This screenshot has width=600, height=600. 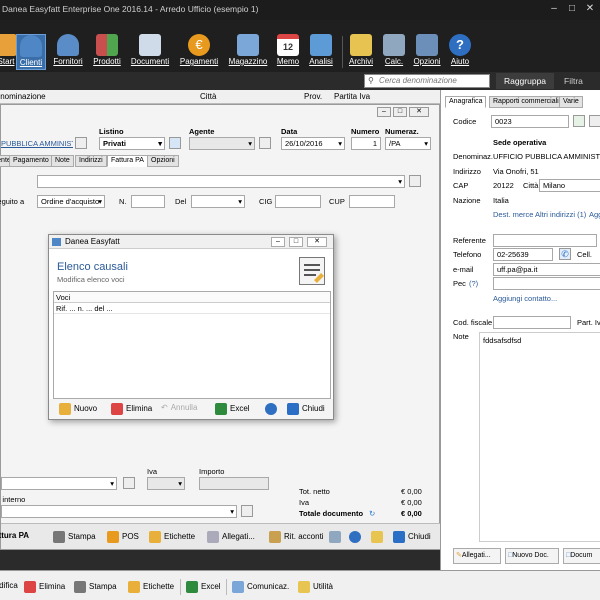 What do you see at coordinates (179, 407) in the screenshot?
I see `annulla-button: ↶ Annulla` at bounding box center [179, 407].